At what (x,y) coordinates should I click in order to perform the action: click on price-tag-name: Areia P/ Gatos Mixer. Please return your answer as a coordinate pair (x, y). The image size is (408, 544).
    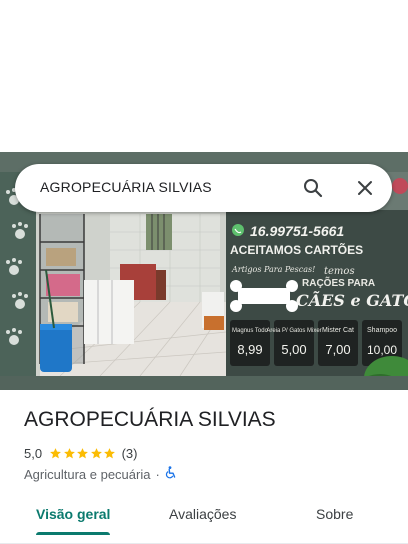
    Looking at the image, I should click on (293, 331).